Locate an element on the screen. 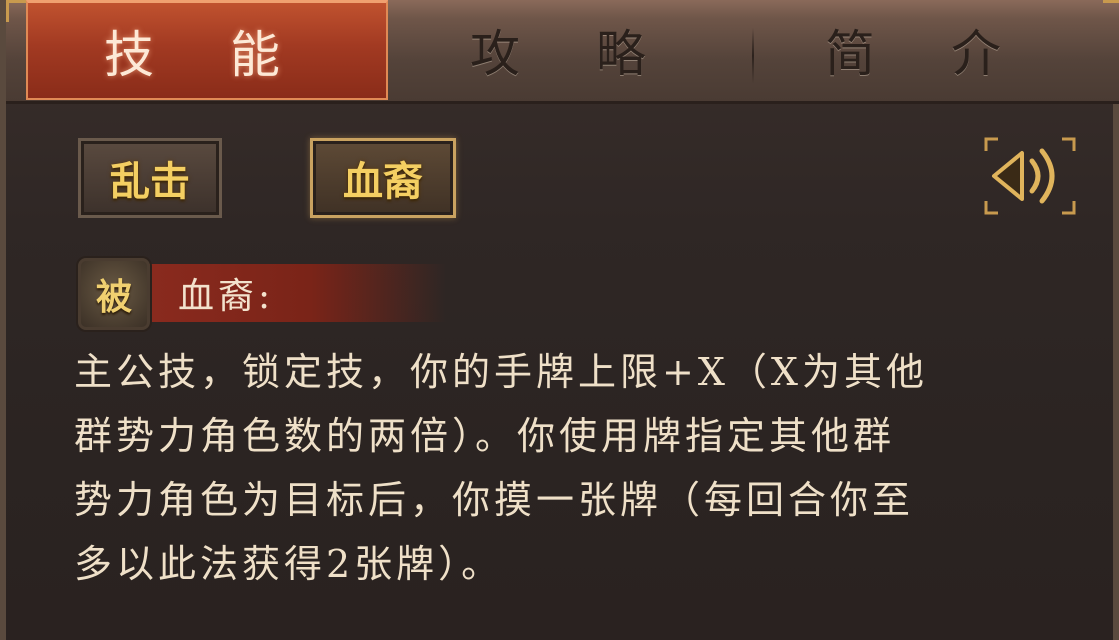 Image resolution: width=1119 pixels, height=640 pixels. description-line: 群势力角色数的两倍）。你使用牌指定其他群 is located at coordinates (485, 436).